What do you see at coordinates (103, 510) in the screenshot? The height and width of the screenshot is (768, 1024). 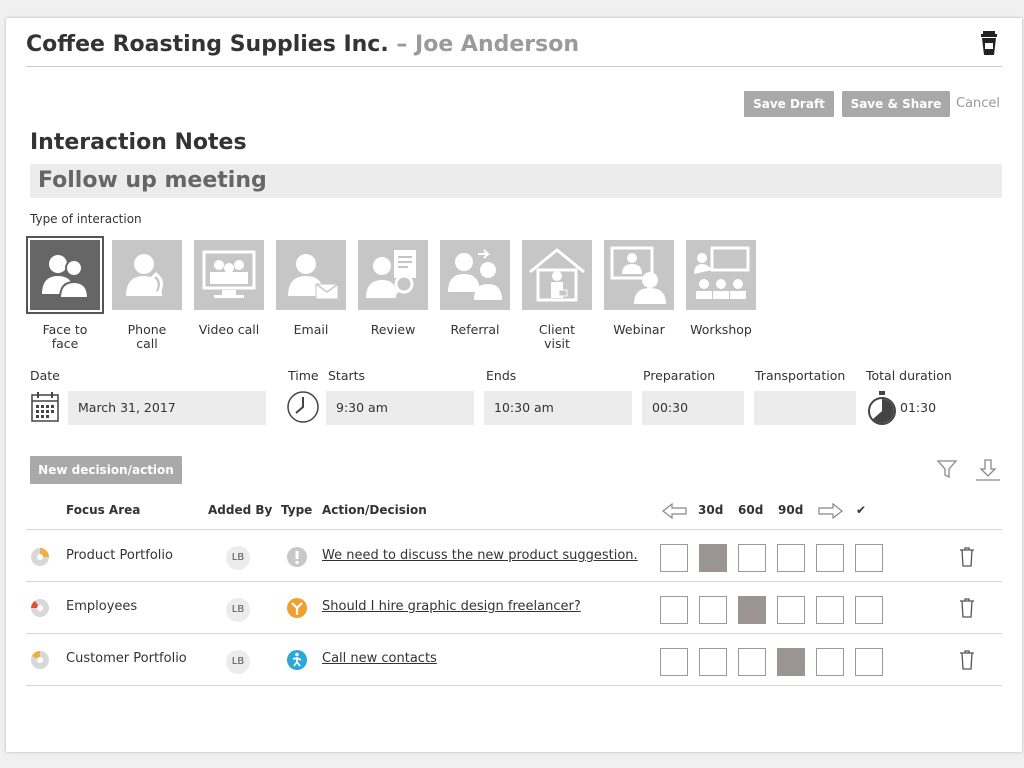 I see `col-focus-area: Focus Area` at bounding box center [103, 510].